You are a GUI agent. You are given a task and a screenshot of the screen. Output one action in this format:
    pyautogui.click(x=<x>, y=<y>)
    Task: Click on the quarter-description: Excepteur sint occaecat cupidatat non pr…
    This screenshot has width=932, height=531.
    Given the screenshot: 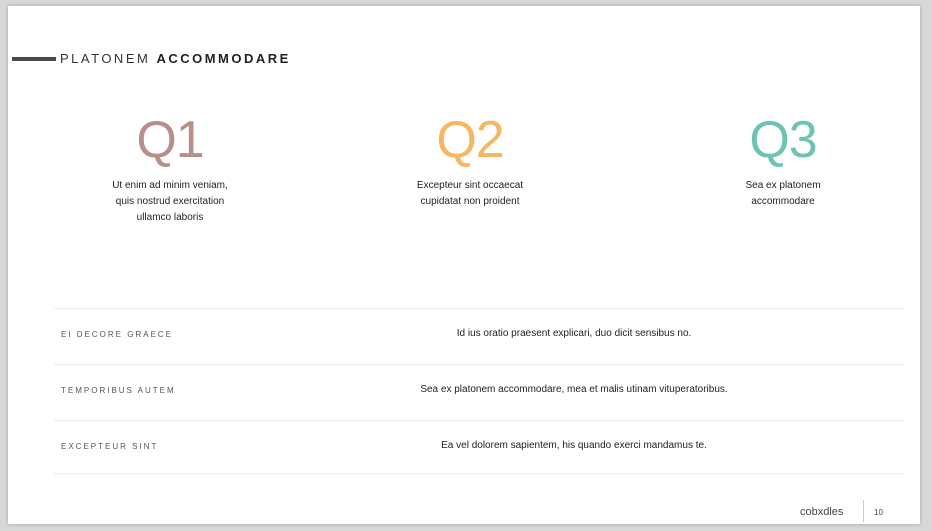 What is the action you would take?
    pyautogui.click(x=470, y=194)
    